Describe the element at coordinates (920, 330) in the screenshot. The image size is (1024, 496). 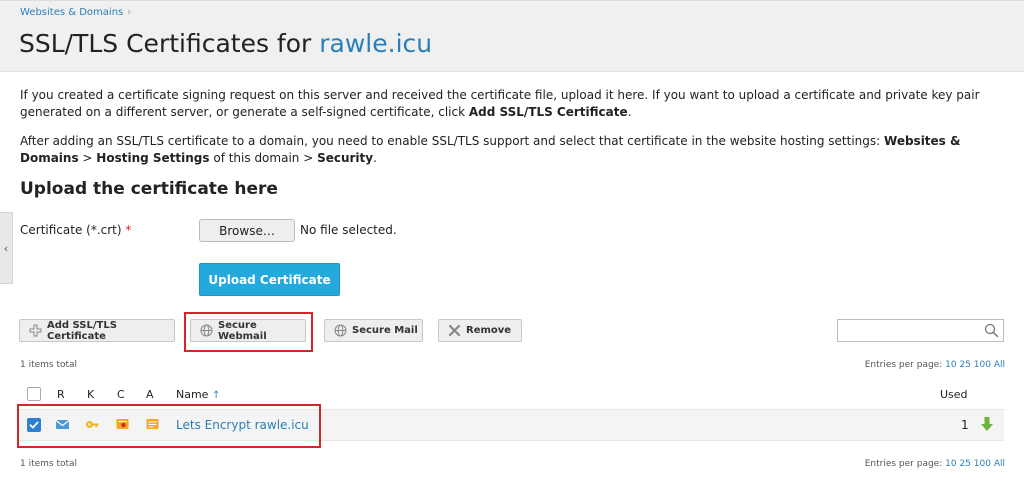
I see `search-input` at that location.